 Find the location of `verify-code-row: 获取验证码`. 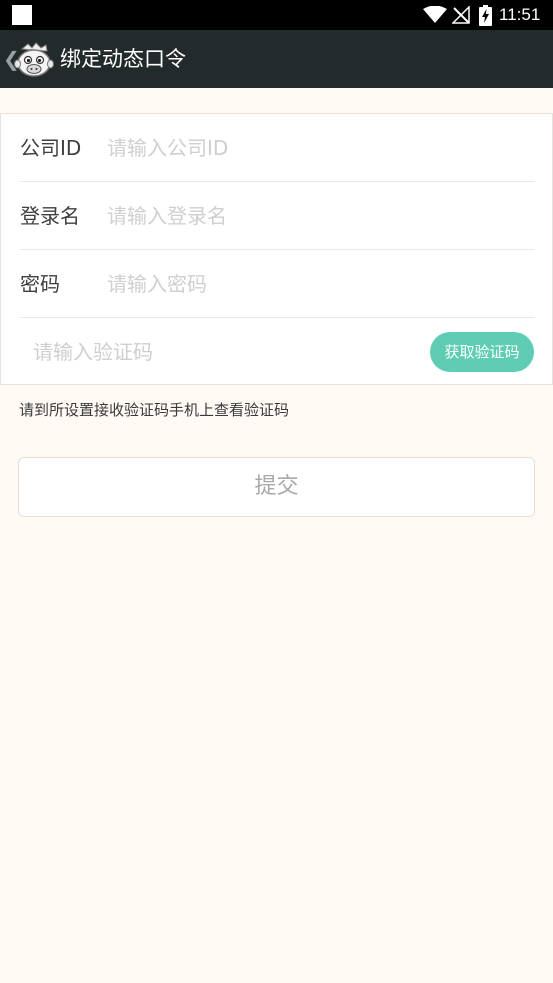

verify-code-row: 获取验证码 is located at coordinates (277, 352).